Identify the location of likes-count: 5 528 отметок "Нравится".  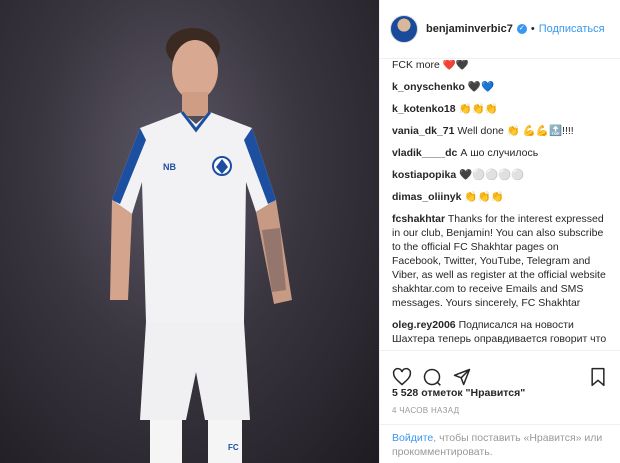
(458, 393).